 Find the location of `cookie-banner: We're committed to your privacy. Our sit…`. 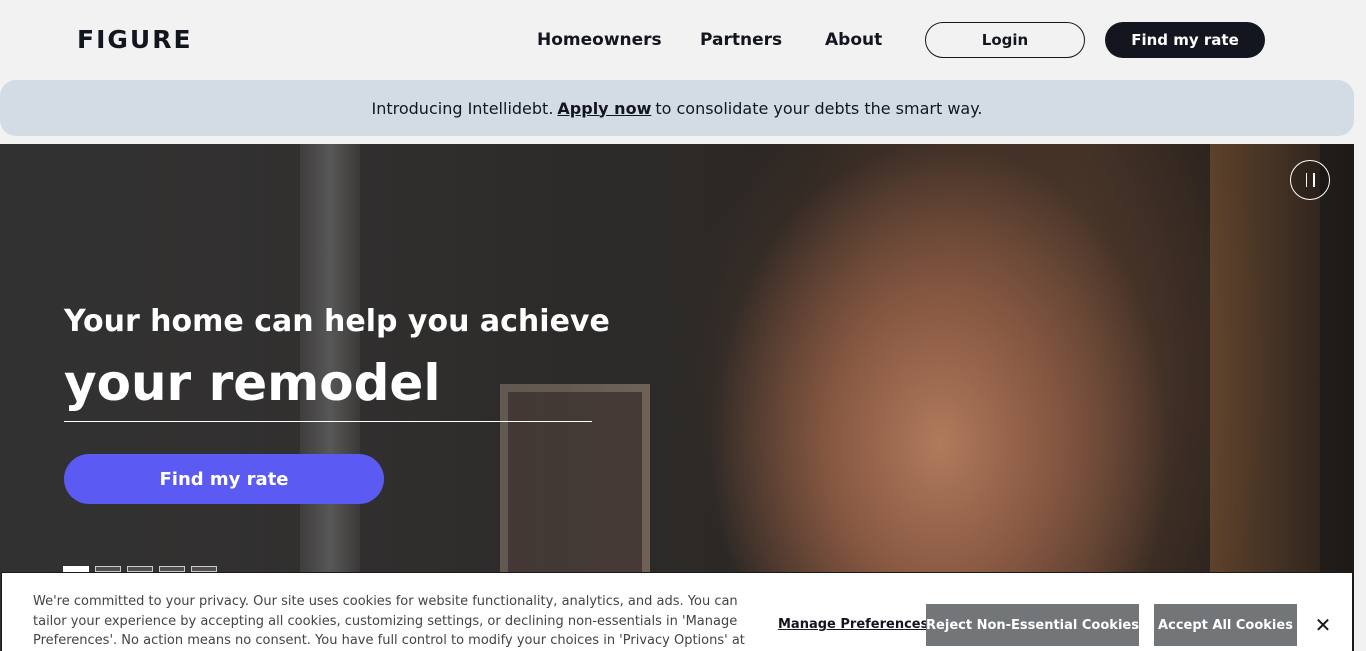

cookie-banner: We're committed to your privacy. Our sit… is located at coordinates (677, 611).